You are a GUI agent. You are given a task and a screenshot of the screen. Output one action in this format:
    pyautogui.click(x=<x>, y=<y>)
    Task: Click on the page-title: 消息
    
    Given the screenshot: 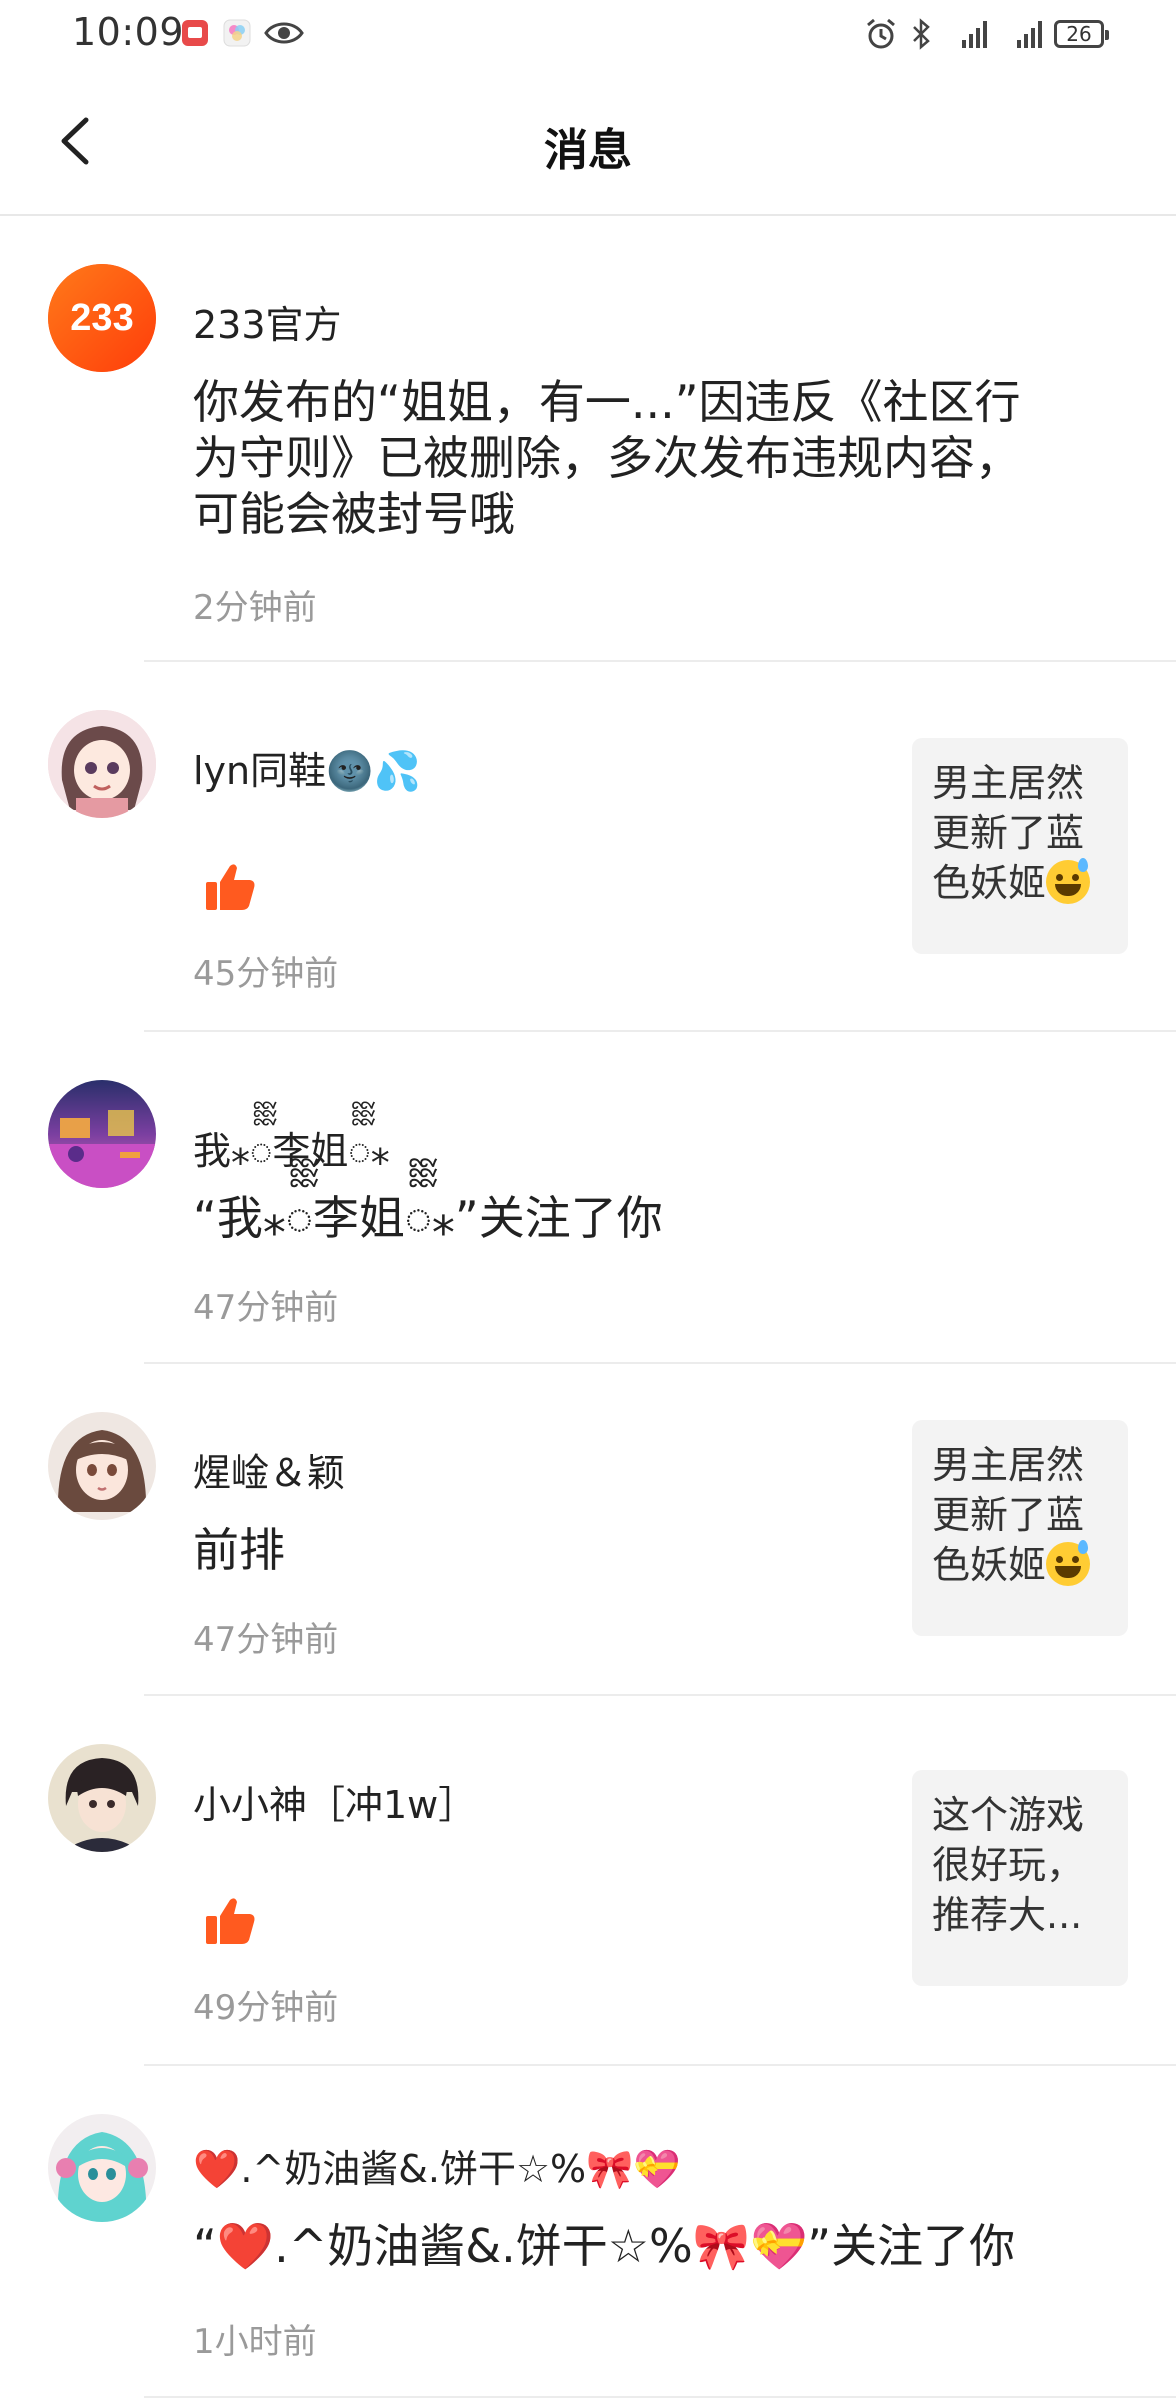 What is the action you would take?
    pyautogui.click(x=588, y=150)
    